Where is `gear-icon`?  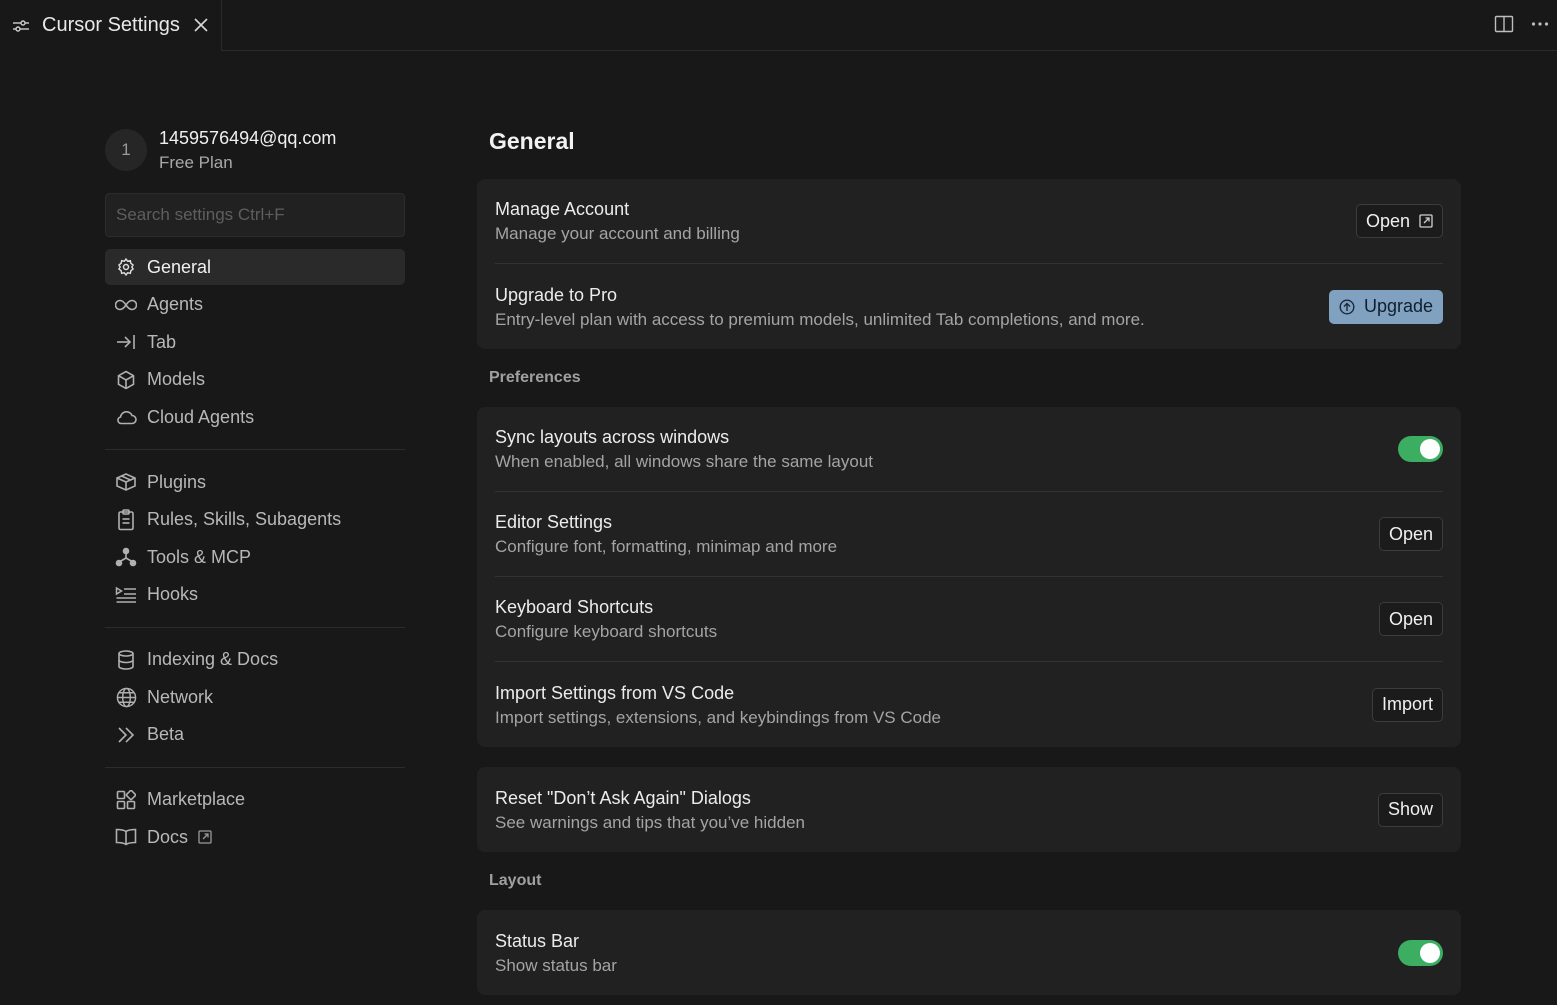
gear-icon is located at coordinates (126, 267).